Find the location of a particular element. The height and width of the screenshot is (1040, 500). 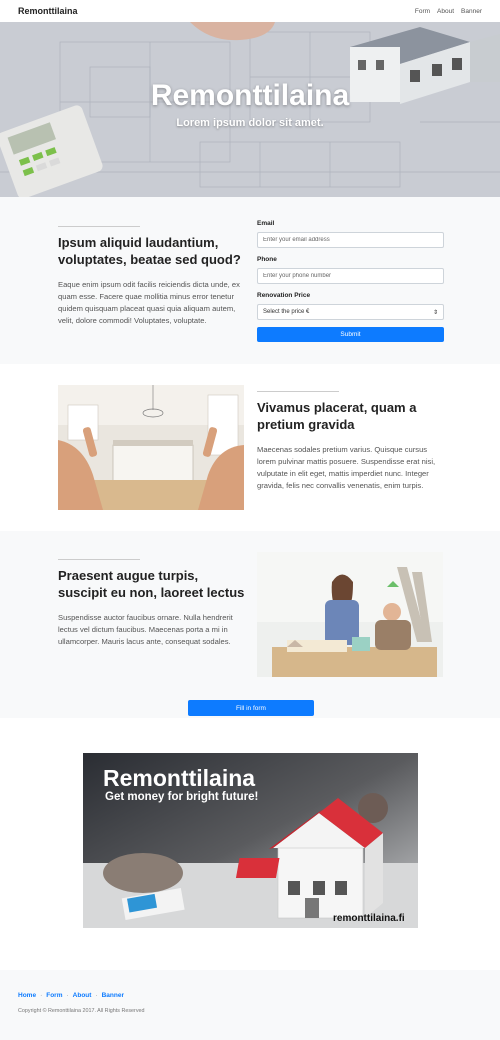

nav-links: Form About Banner is located at coordinates (448, 11).